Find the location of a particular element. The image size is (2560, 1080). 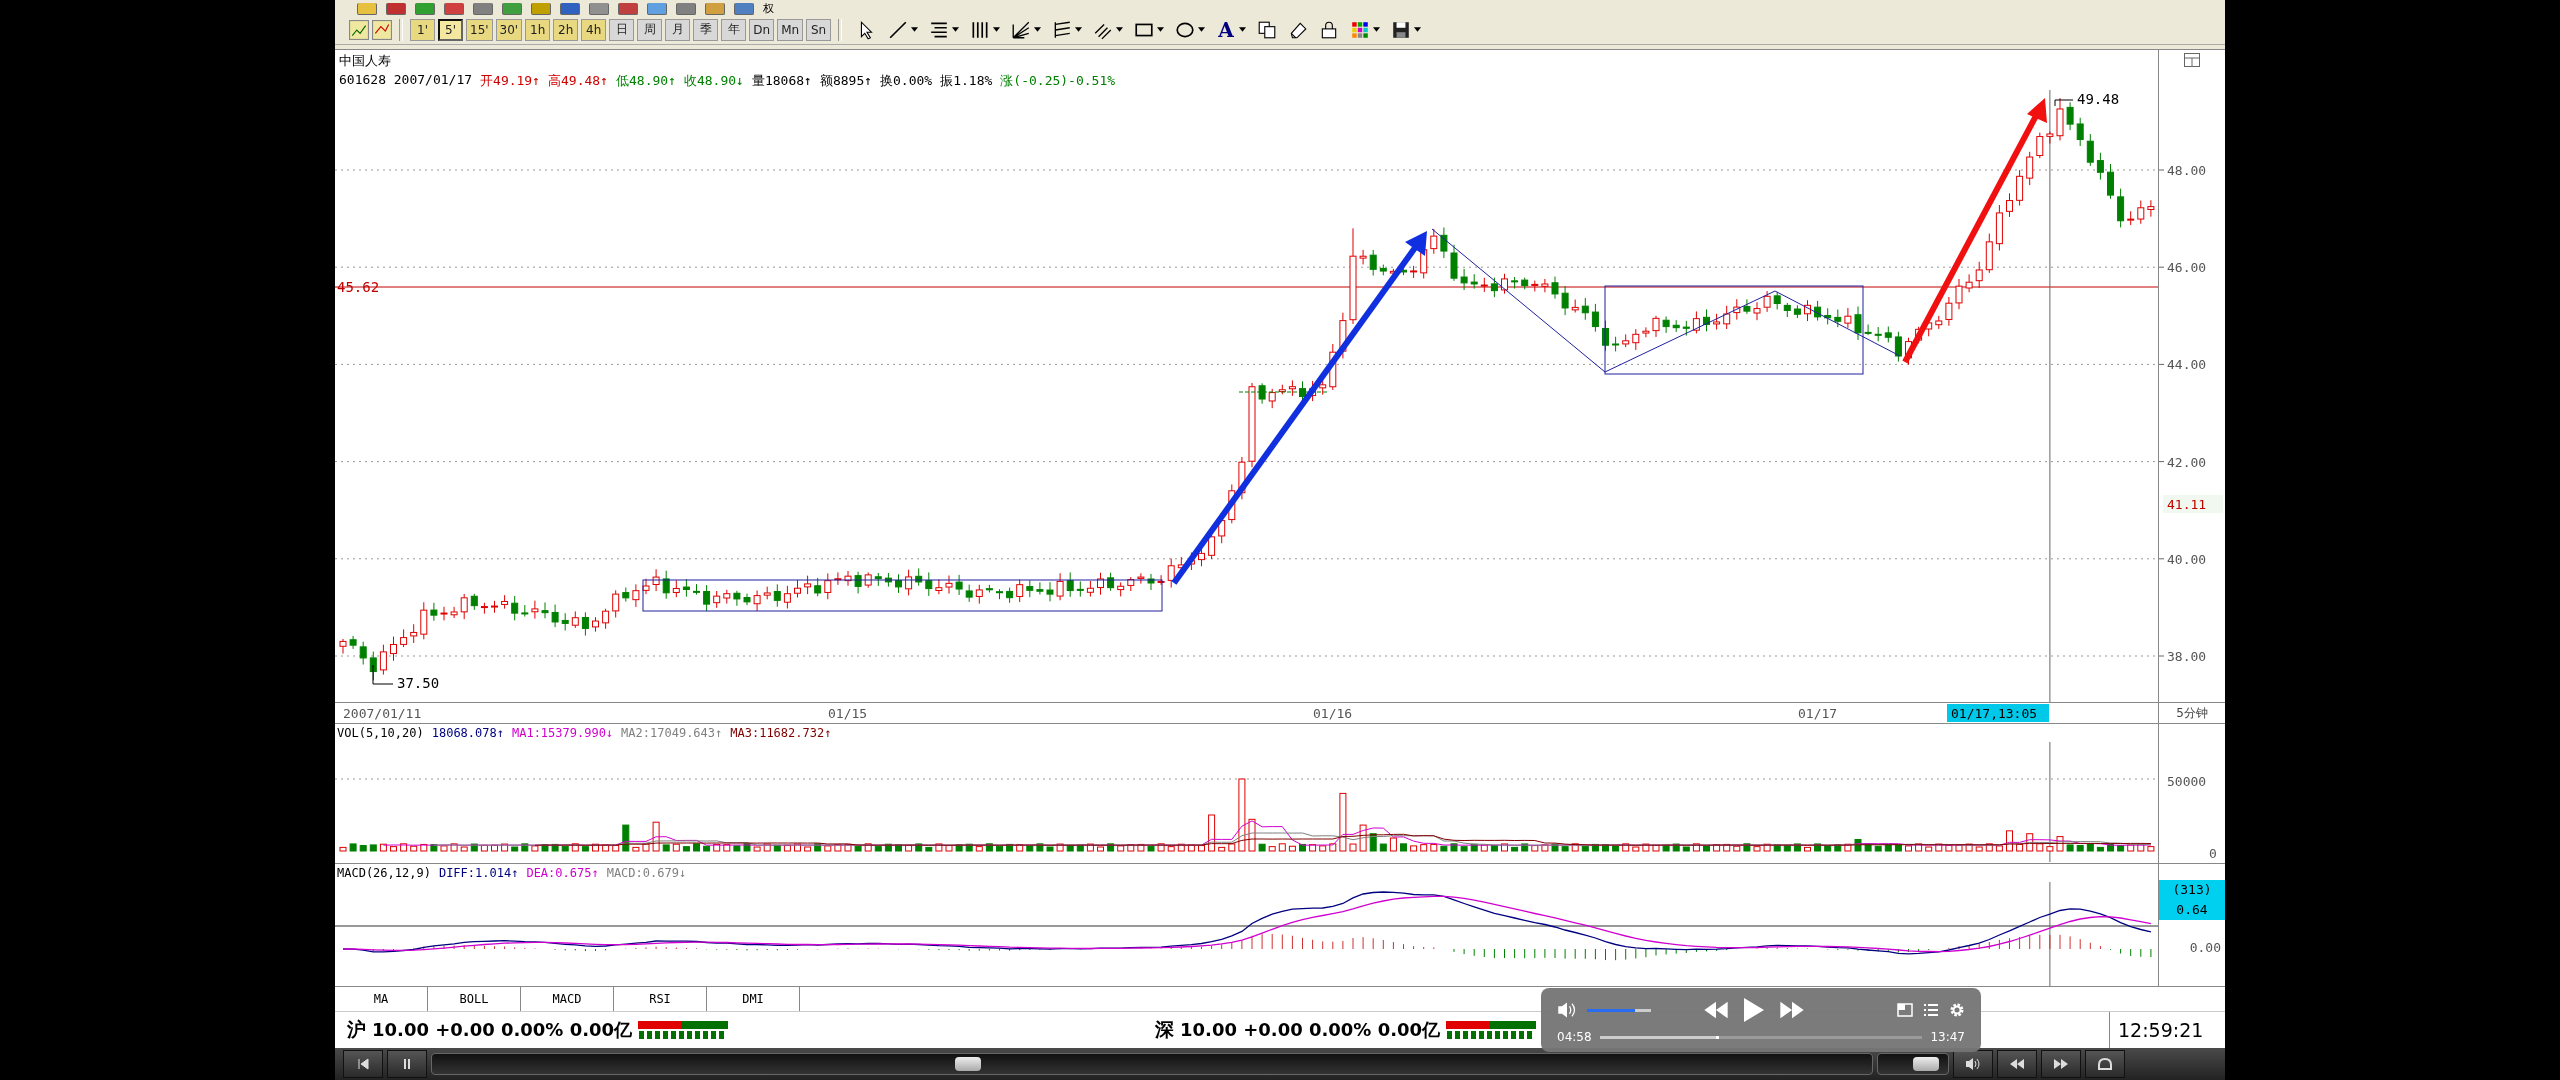

cursor-value-label: (313) 0.64 is located at coordinates (2192, 900).